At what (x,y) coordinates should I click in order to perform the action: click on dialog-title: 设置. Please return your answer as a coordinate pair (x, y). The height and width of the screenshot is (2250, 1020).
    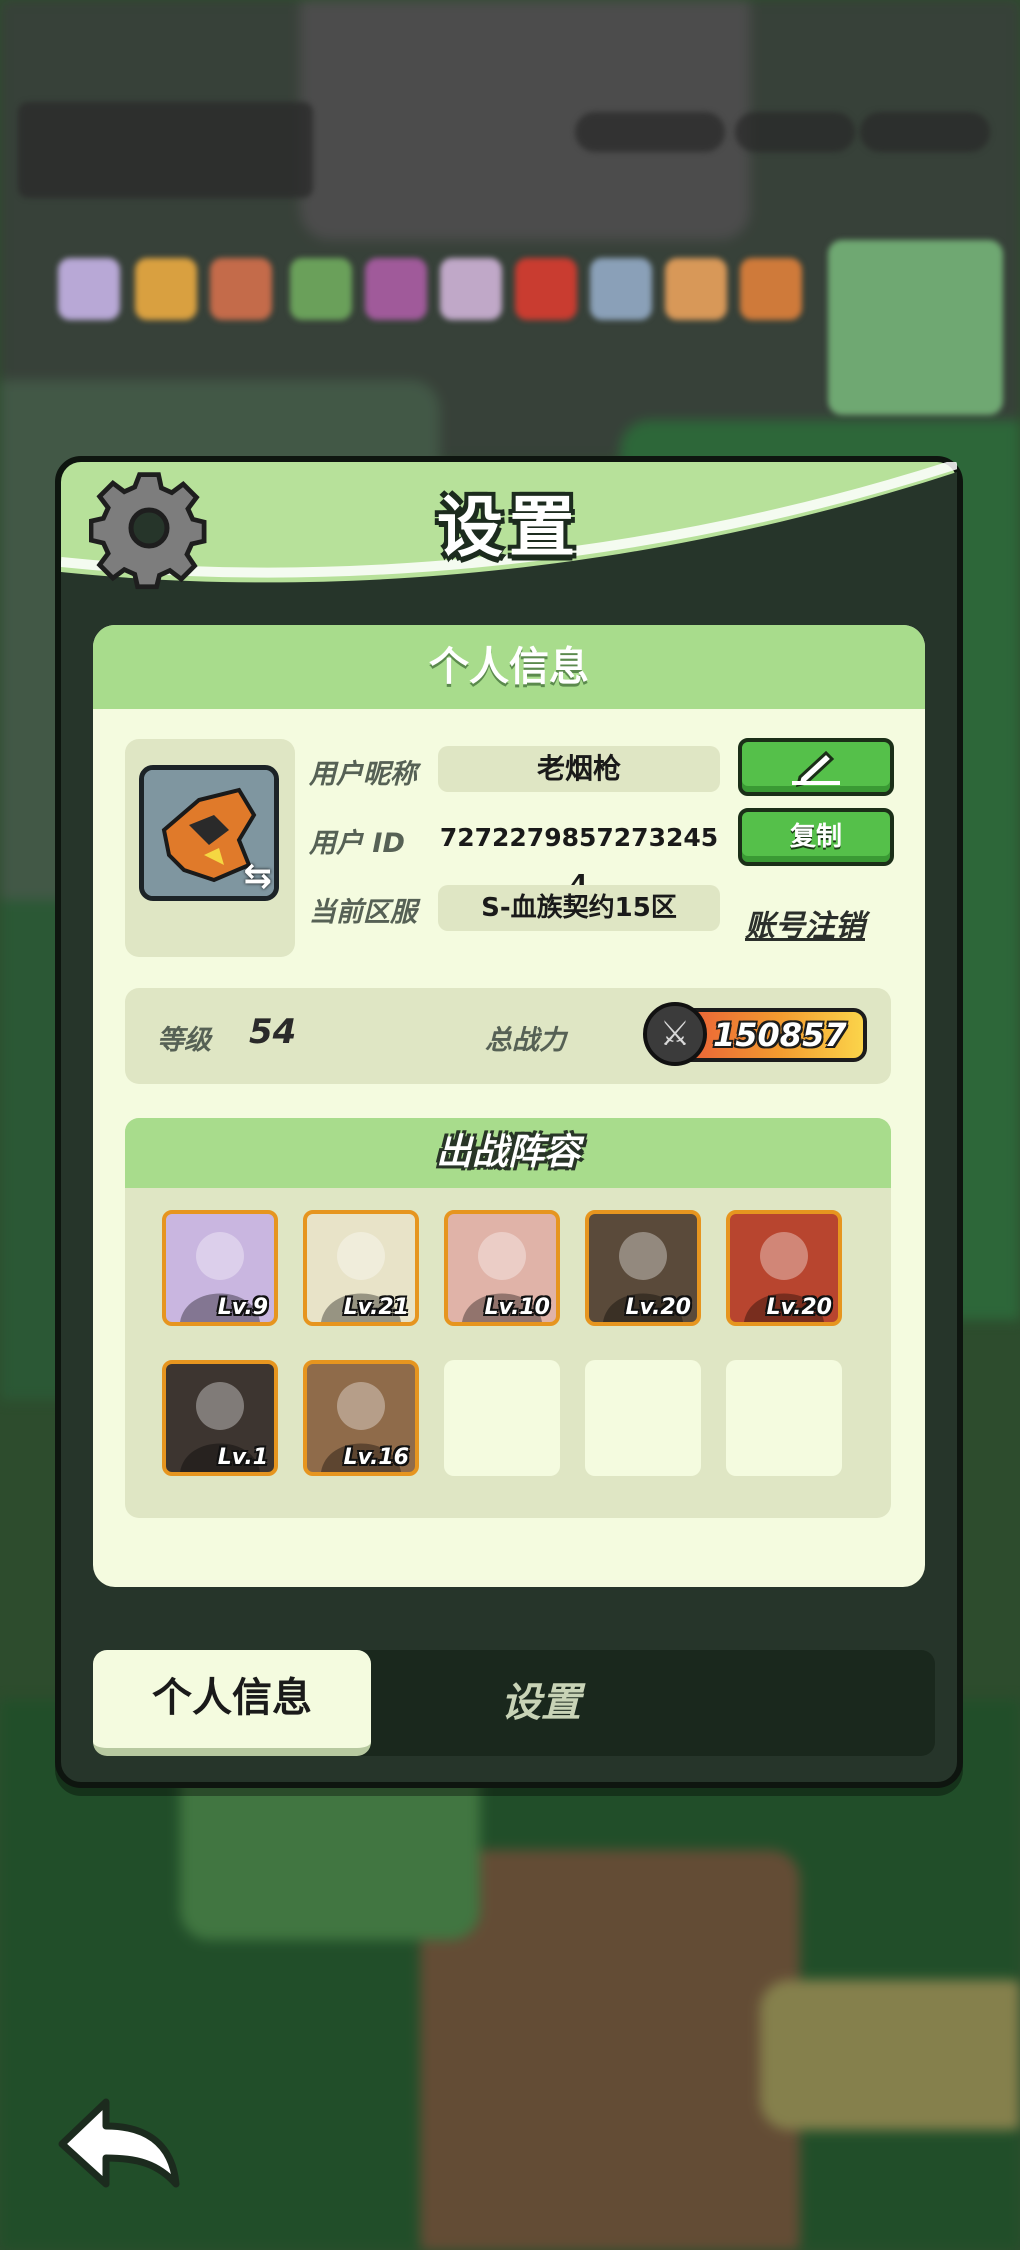
    Looking at the image, I should click on (509, 527).